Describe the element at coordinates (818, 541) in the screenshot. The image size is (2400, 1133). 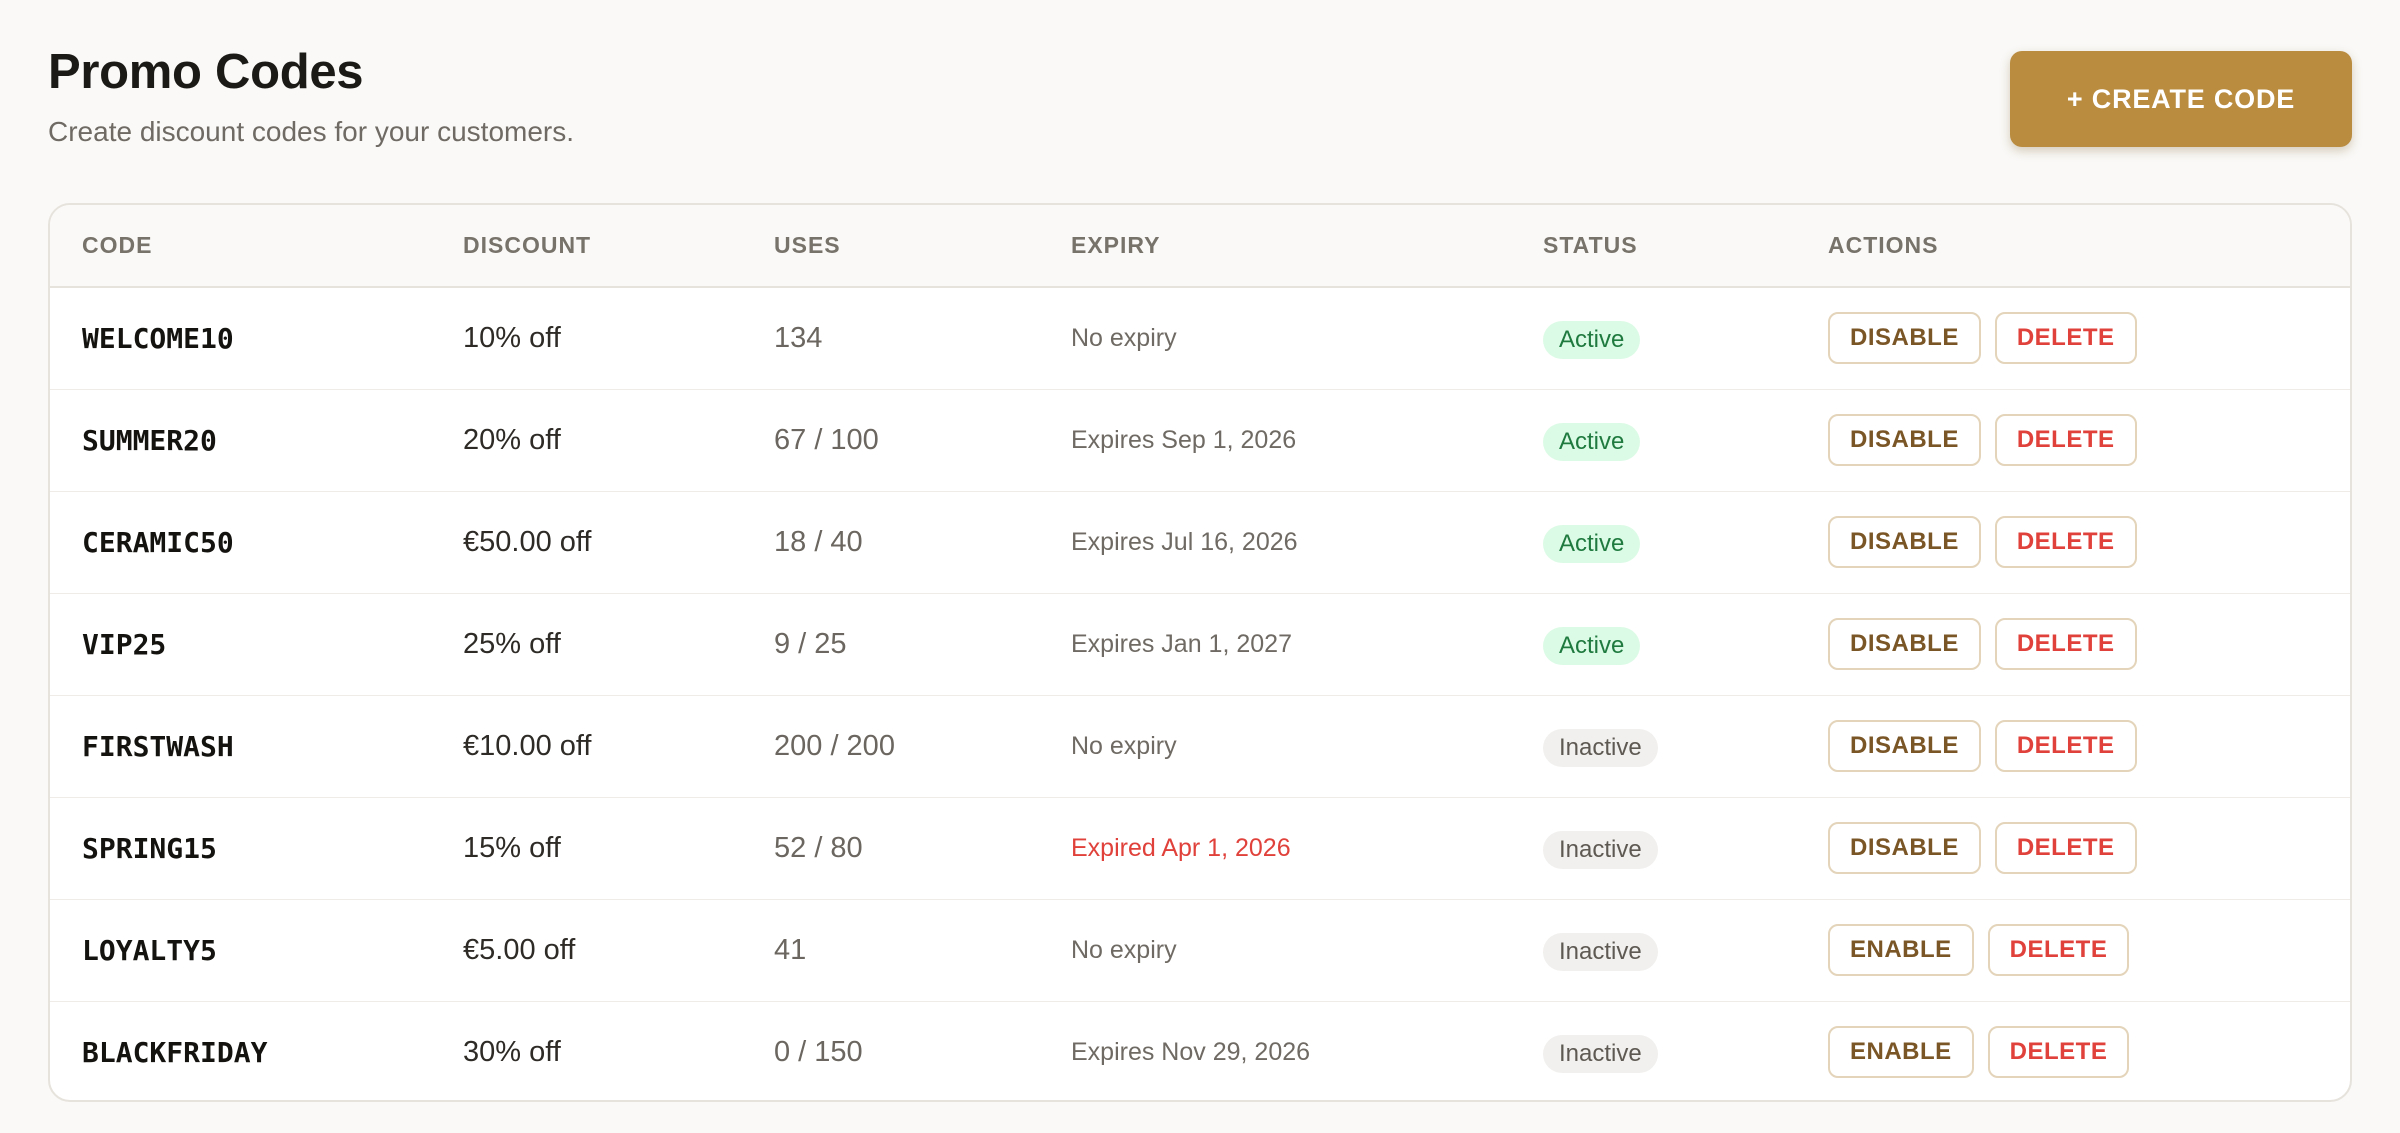
I see `uses-text: 18 / 40` at that location.